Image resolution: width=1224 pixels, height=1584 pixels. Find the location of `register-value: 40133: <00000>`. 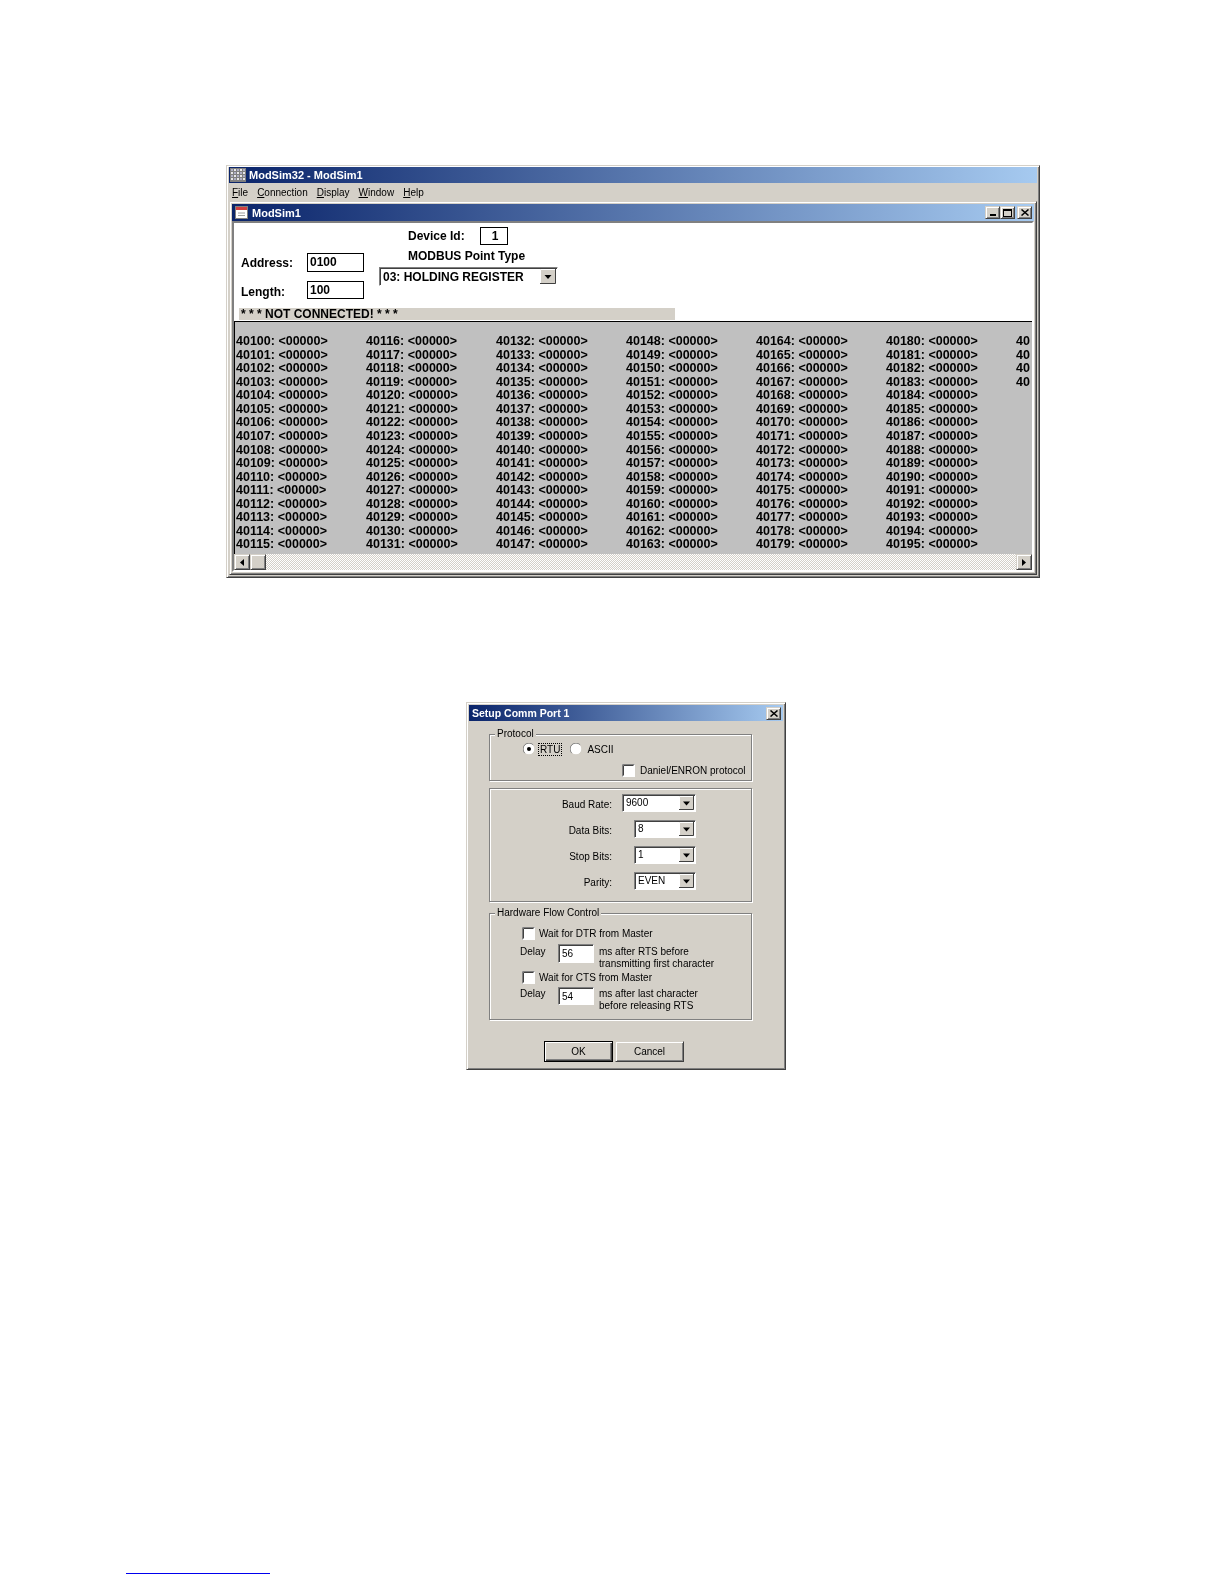

register-value: 40133: <00000> is located at coordinates (542, 355).